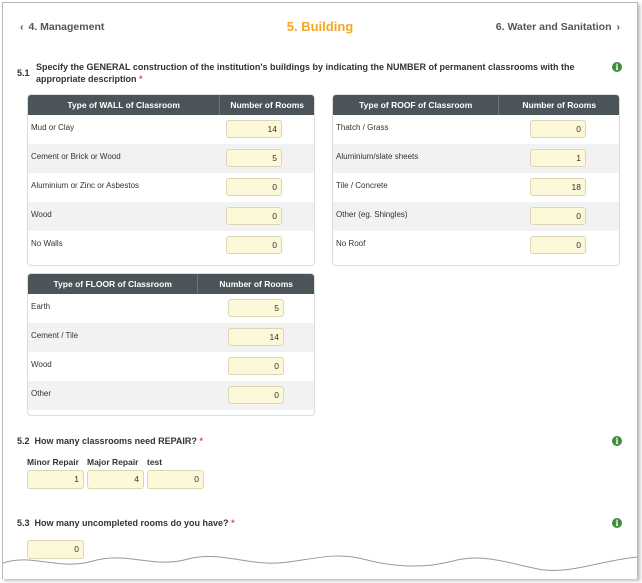 This screenshot has height=583, width=642. Describe the element at coordinates (351, 243) in the screenshot. I see `row-label: No Roof` at that location.